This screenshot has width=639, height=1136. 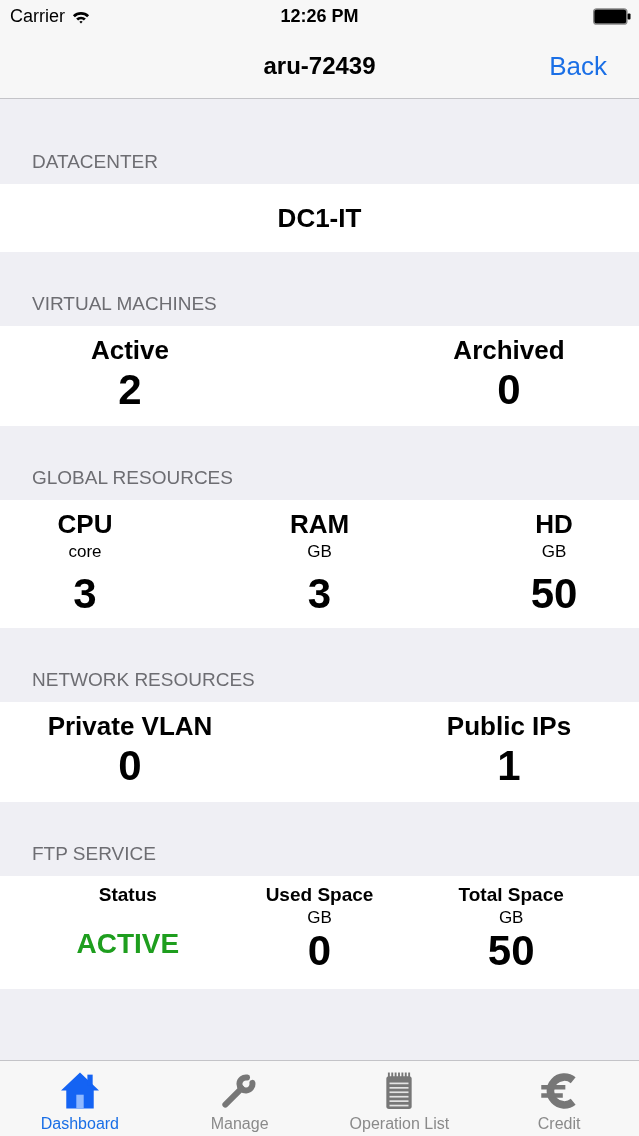 What do you see at coordinates (239, 1098) in the screenshot?
I see `tab: Manage` at bounding box center [239, 1098].